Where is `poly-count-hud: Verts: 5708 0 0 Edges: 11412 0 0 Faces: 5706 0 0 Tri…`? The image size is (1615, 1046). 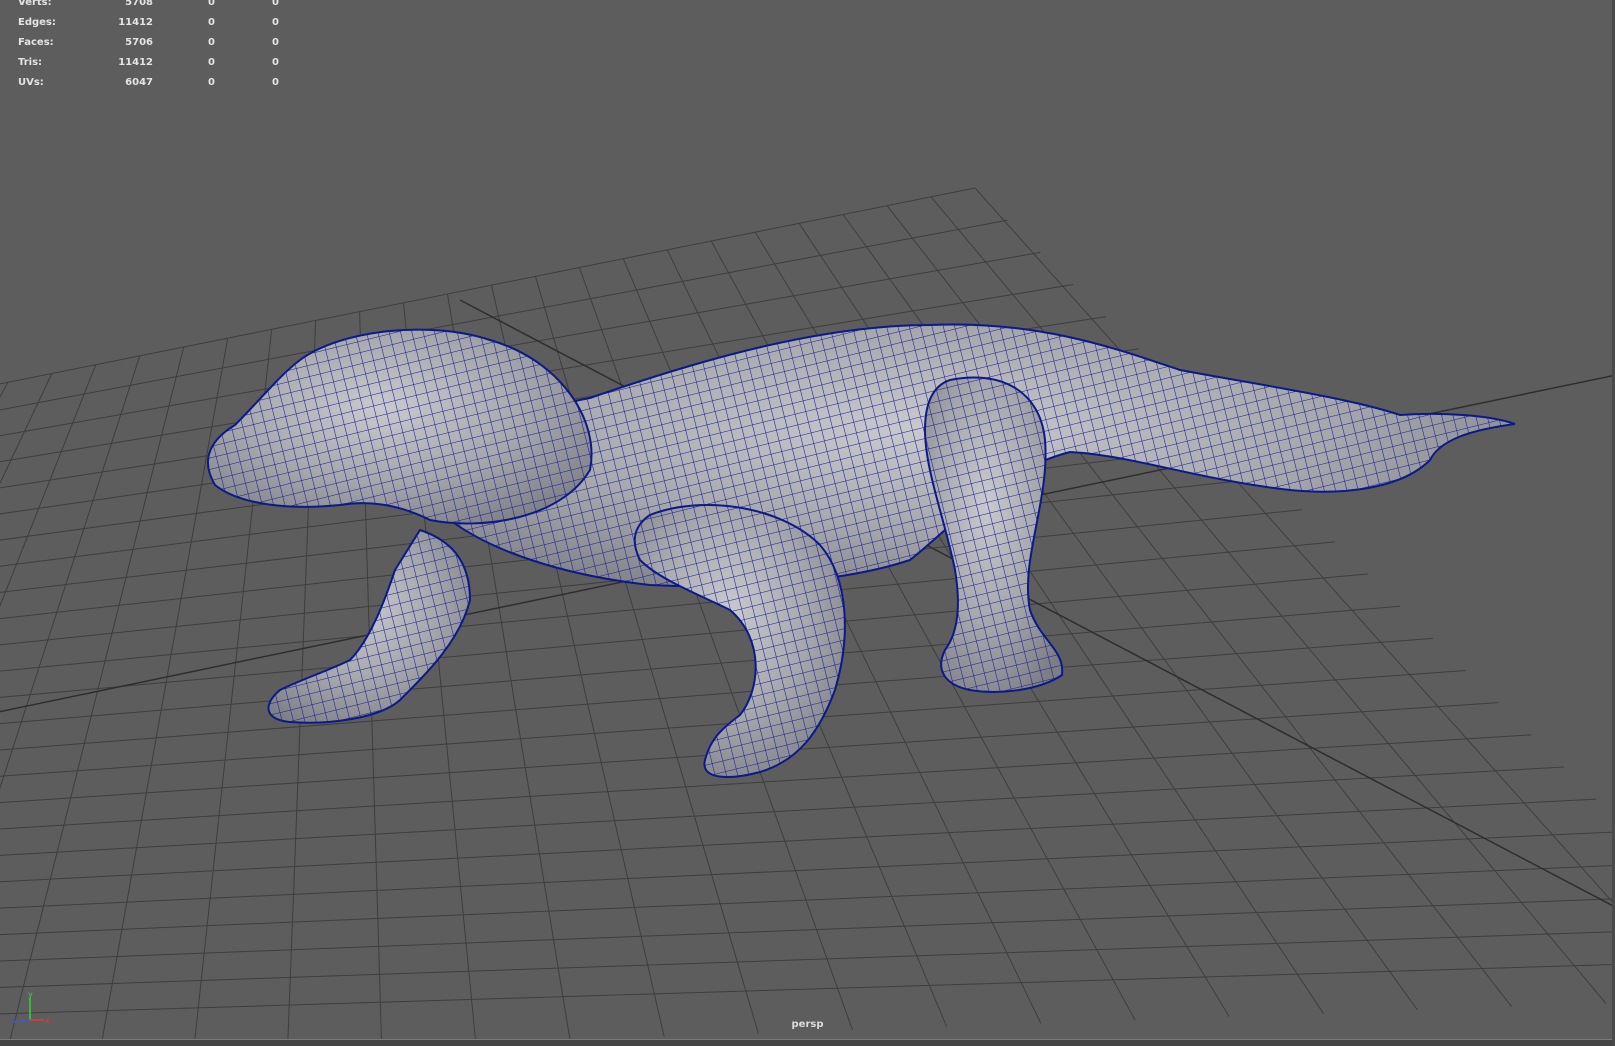 poly-count-hud: Verts: 5708 0 0 Edges: 11412 0 0 Faces: 5706 0 0 Tri… is located at coordinates (148, 46).